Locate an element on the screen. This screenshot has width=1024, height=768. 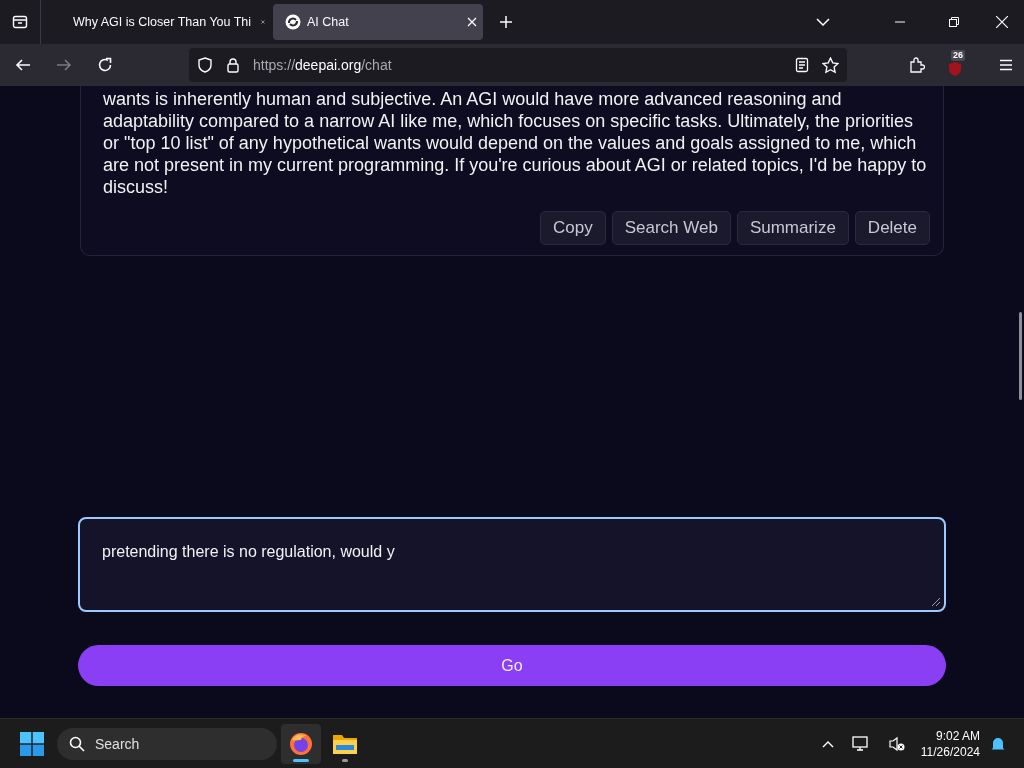
muted-speaker-icon is located at coordinates (896, 743).